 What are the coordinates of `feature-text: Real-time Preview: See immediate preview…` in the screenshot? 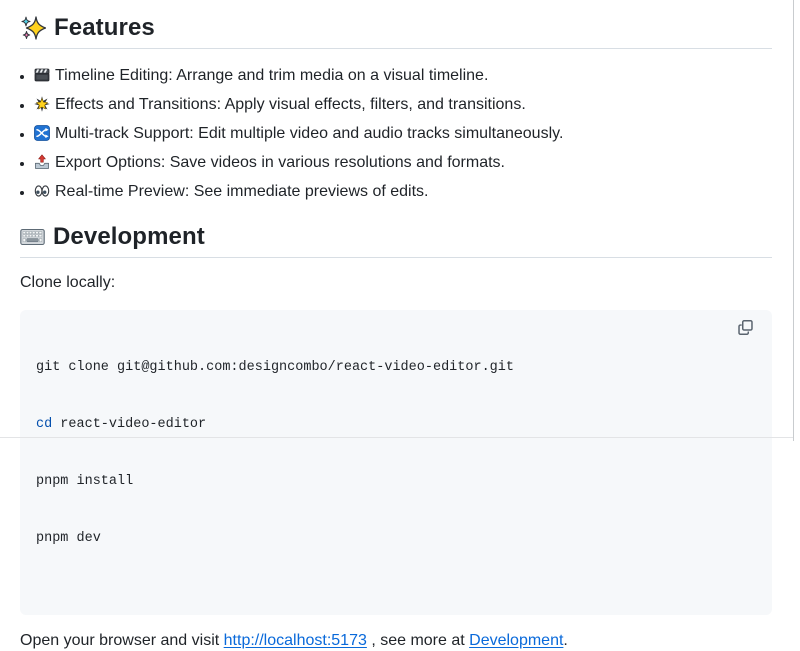 It's located at (242, 191).